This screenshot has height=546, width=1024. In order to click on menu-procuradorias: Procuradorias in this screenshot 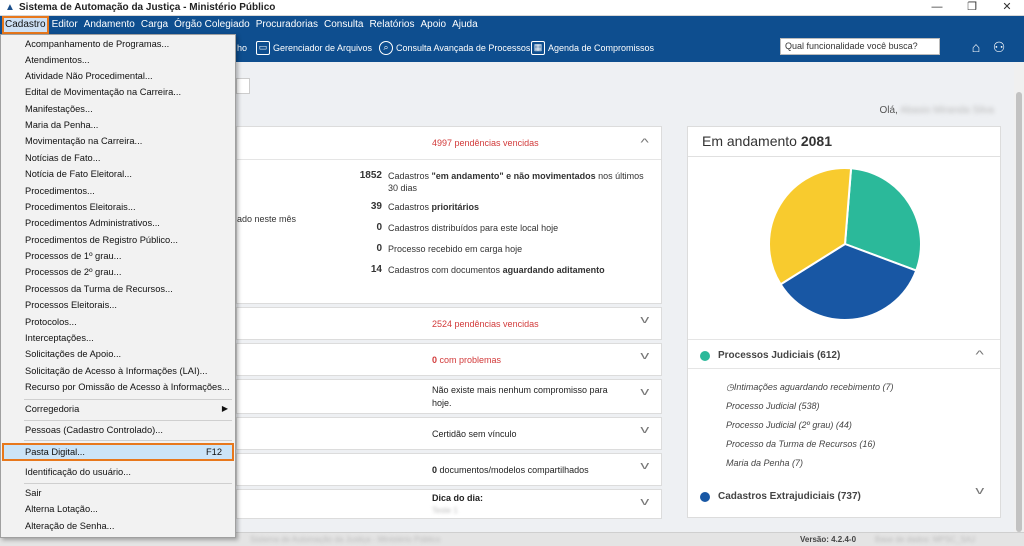, I will do `click(287, 25)`.